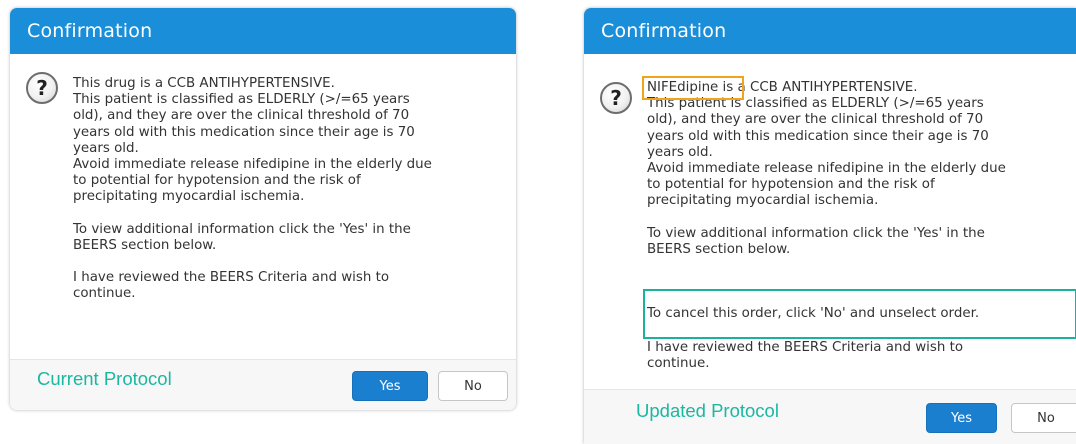 This screenshot has height=444, width=1076. What do you see at coordinates (204, 83) in the screenshot?
I see `message-line: This drug is a CCB ANTIHYPERTENSIVE.` at bounding box center [204, 83].